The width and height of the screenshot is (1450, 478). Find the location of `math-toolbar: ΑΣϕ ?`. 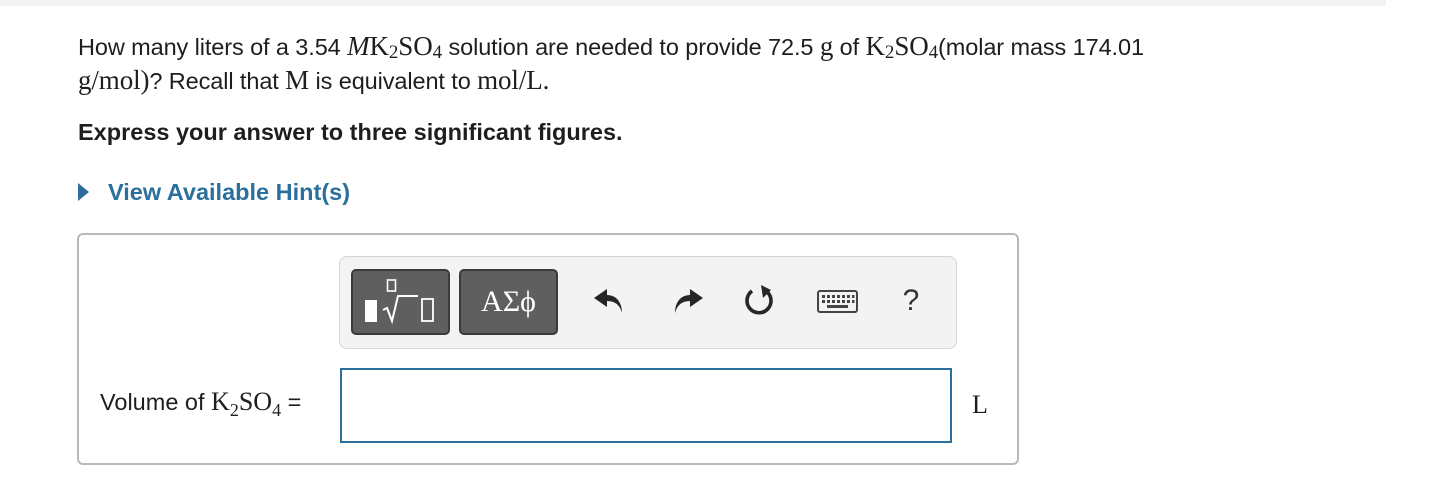

math-toolbar: ΑΣϕ ? is located at coordinates (648, 302).